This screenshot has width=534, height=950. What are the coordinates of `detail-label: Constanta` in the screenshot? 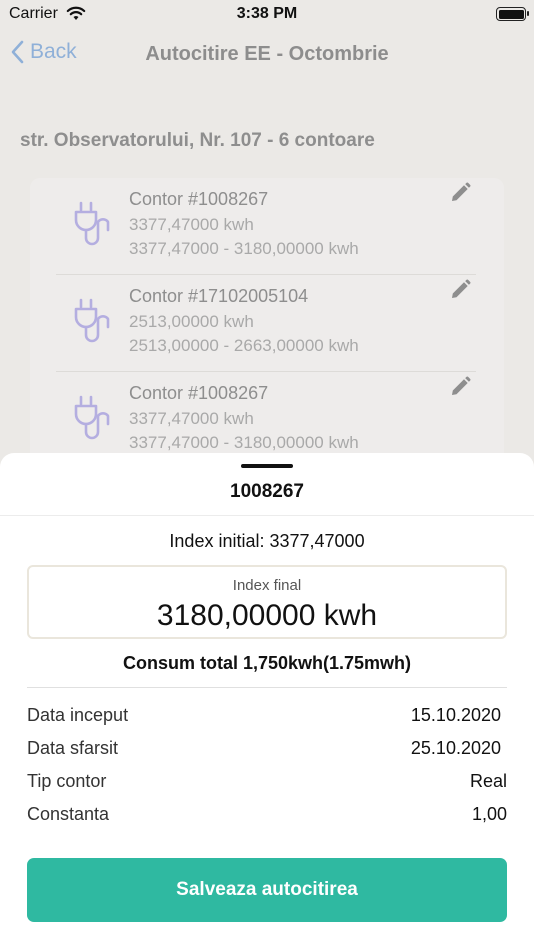 It's located at (68, 814).